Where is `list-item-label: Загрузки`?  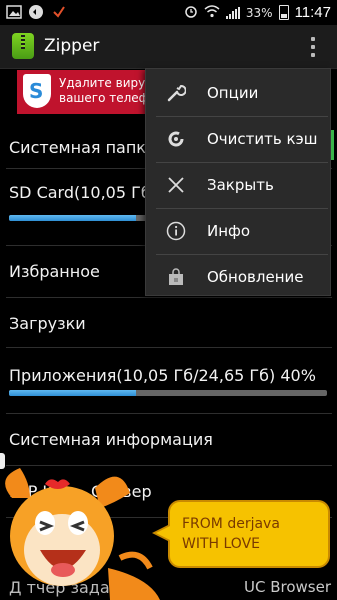
list-item-label: Загрузки is located at coordinates (47, 323).